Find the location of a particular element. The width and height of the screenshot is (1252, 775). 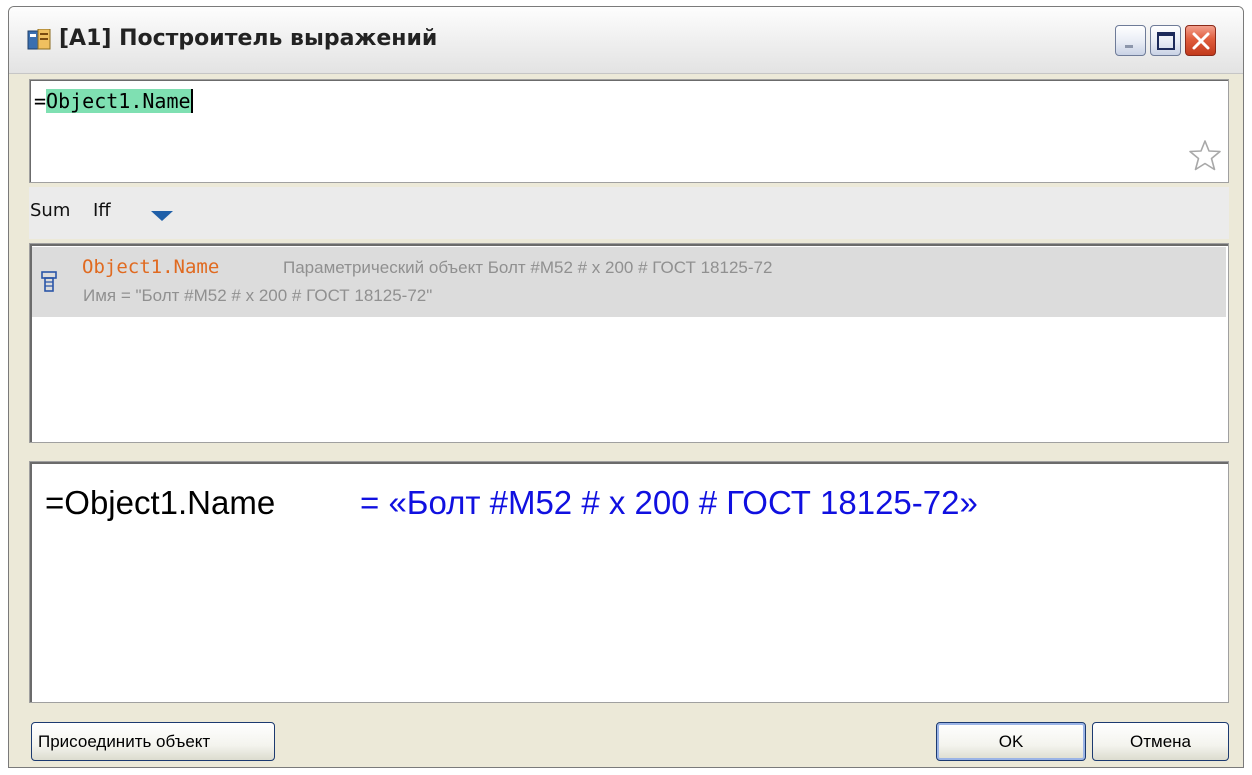

close-icon is located at coordinates (1201, 41).